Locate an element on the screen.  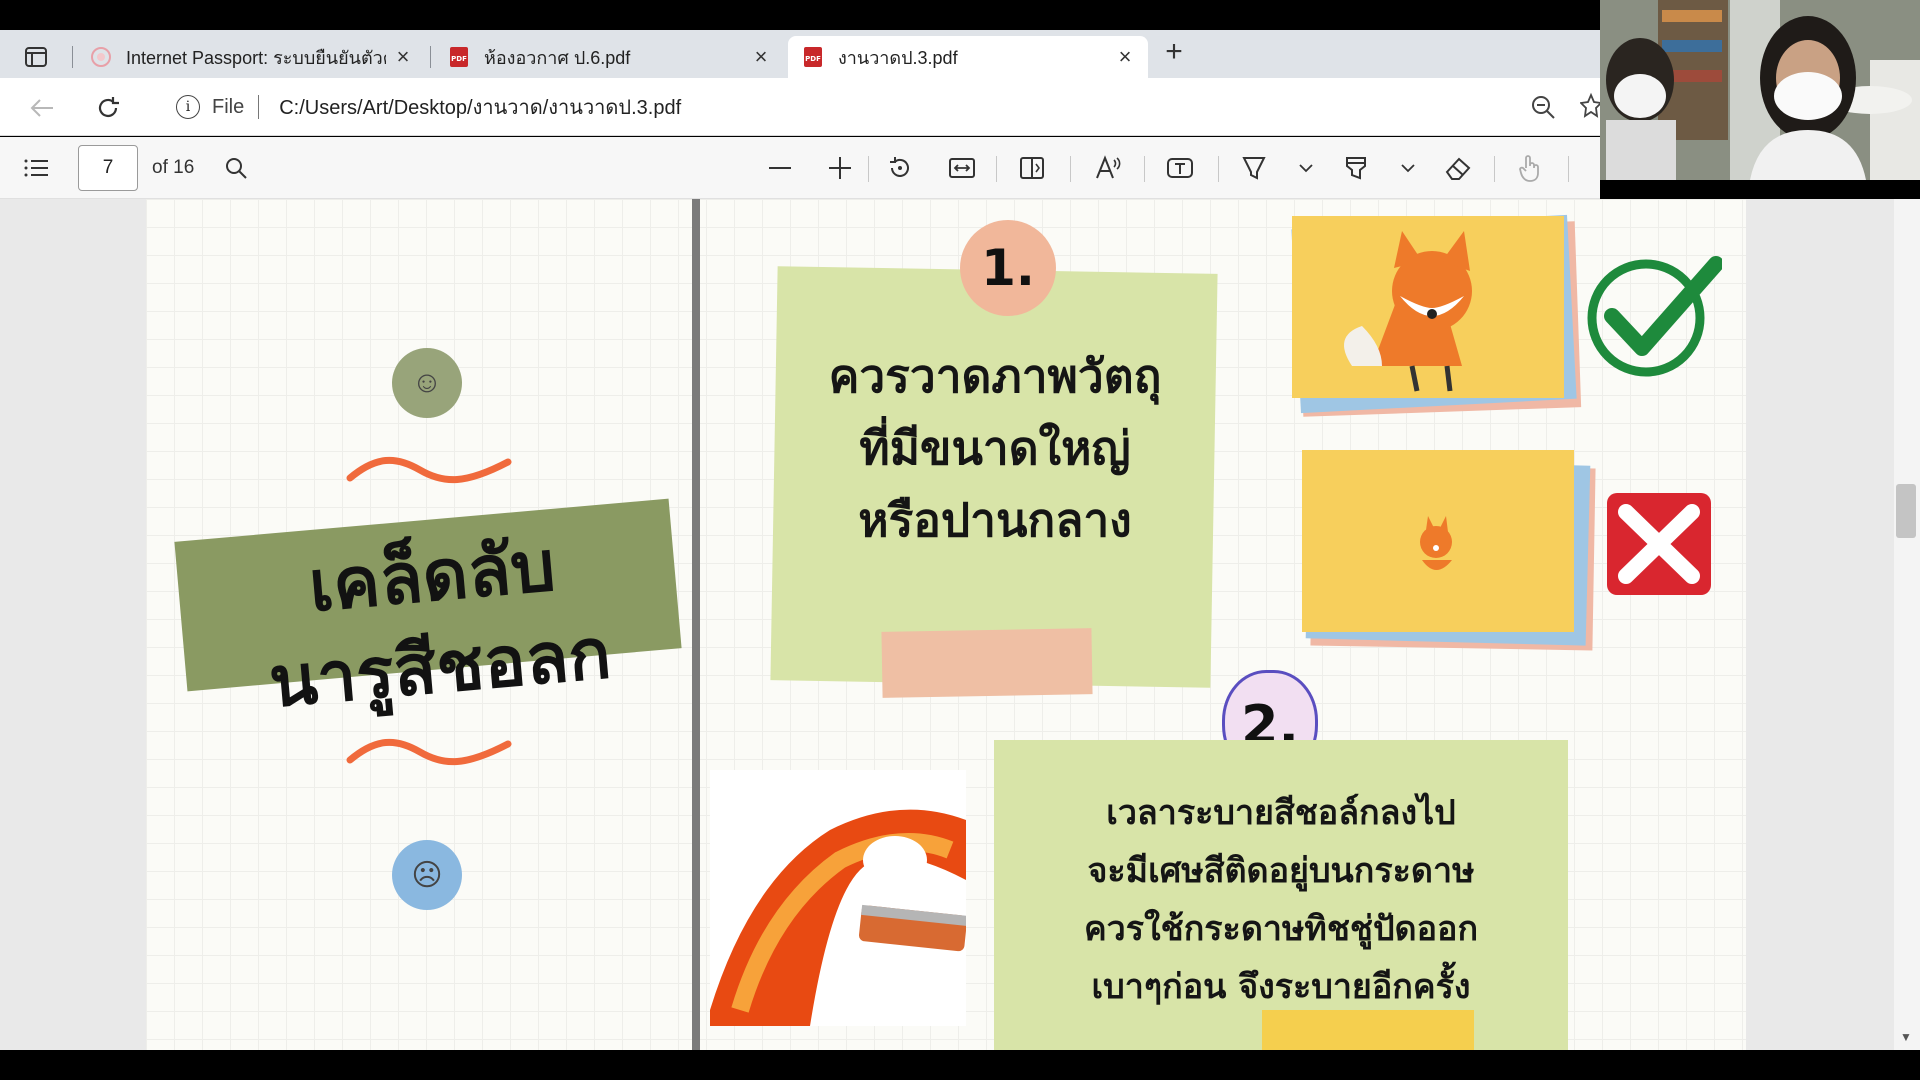
fit-width-icon is located at coordinates (962, 168).